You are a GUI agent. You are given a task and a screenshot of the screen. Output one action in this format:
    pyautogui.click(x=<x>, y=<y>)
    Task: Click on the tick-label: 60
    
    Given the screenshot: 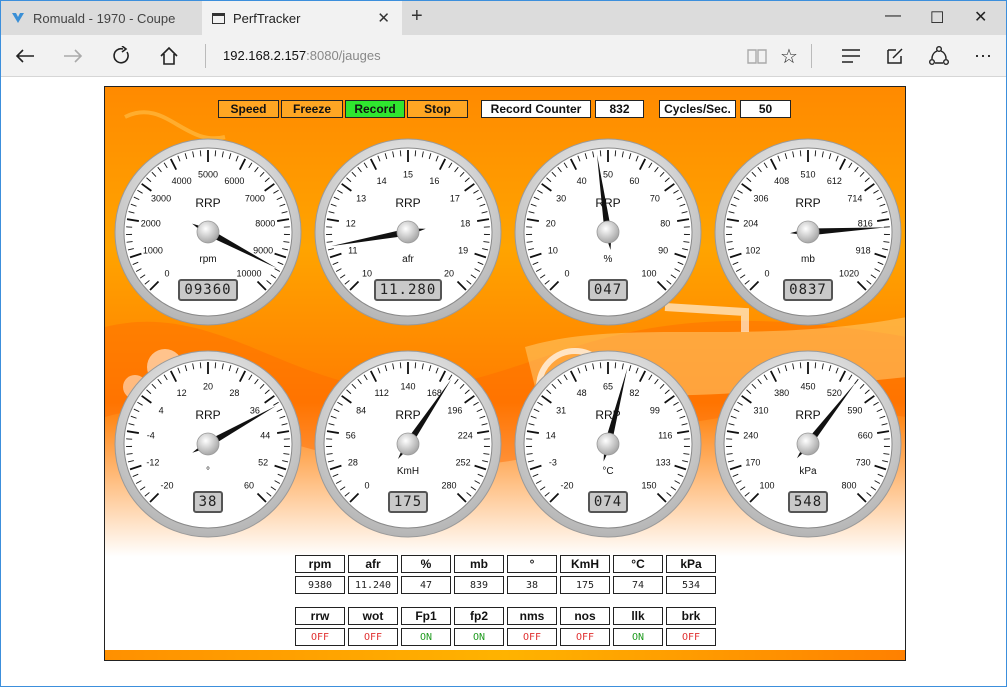 What is the action you would take?
    pyautogui.click(x=634, y=181)
    